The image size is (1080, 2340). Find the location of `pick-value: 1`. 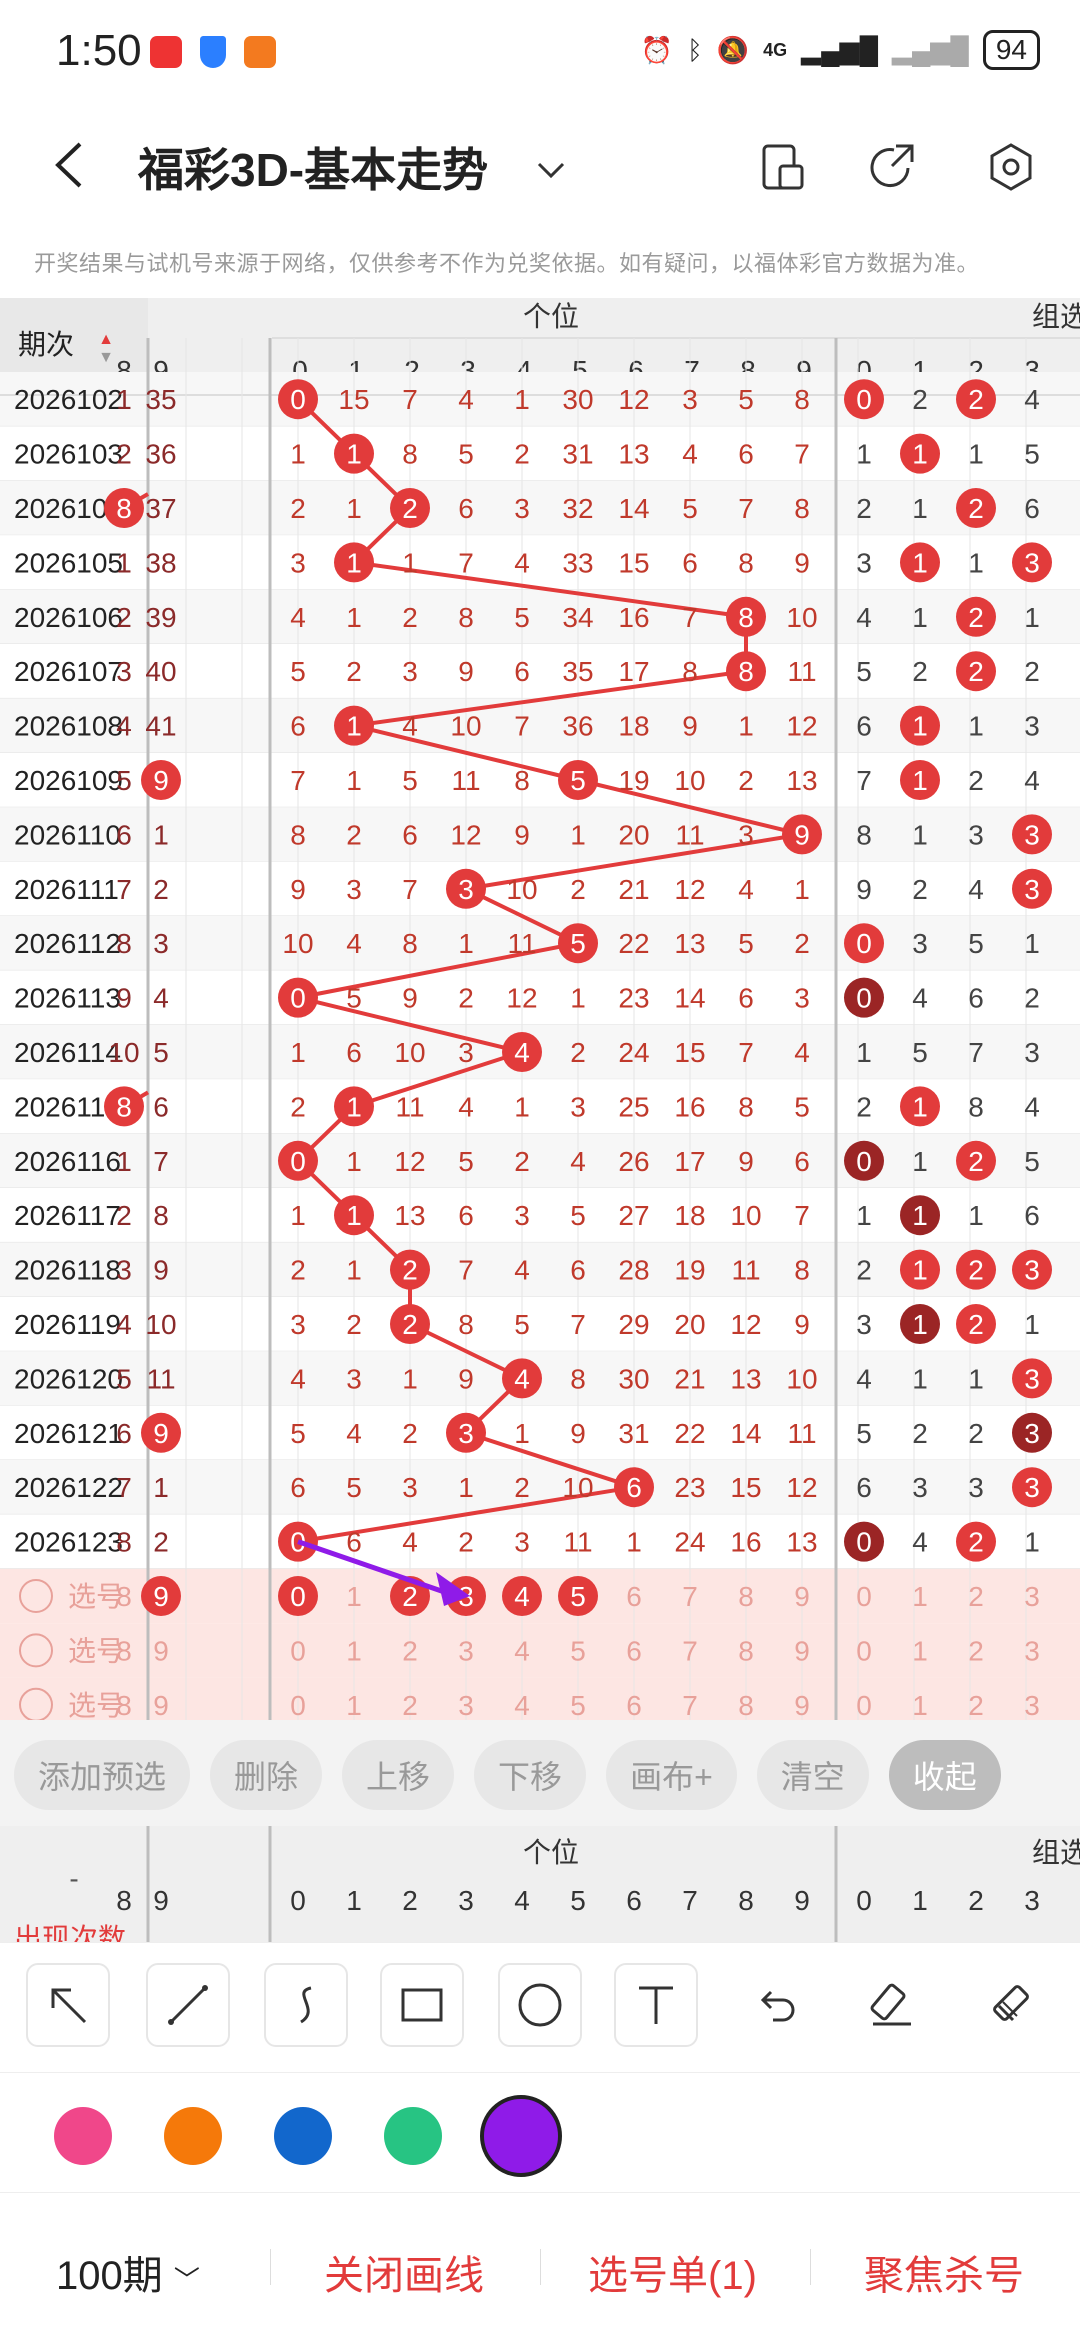

pick-value: 1 is located at coordinates (920, 1596).